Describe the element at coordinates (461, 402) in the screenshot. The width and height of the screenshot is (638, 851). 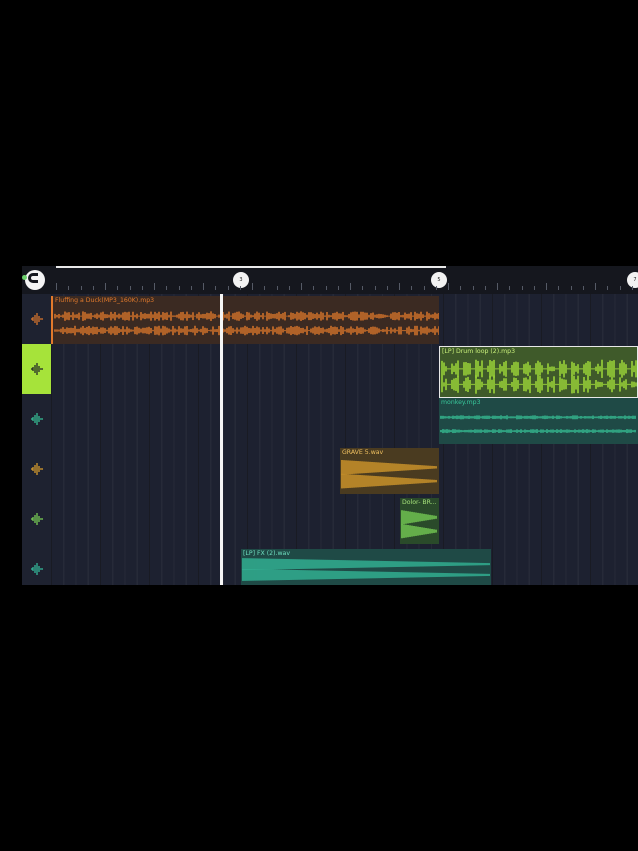
I see `clip-name: monkey.mp3` at that location.